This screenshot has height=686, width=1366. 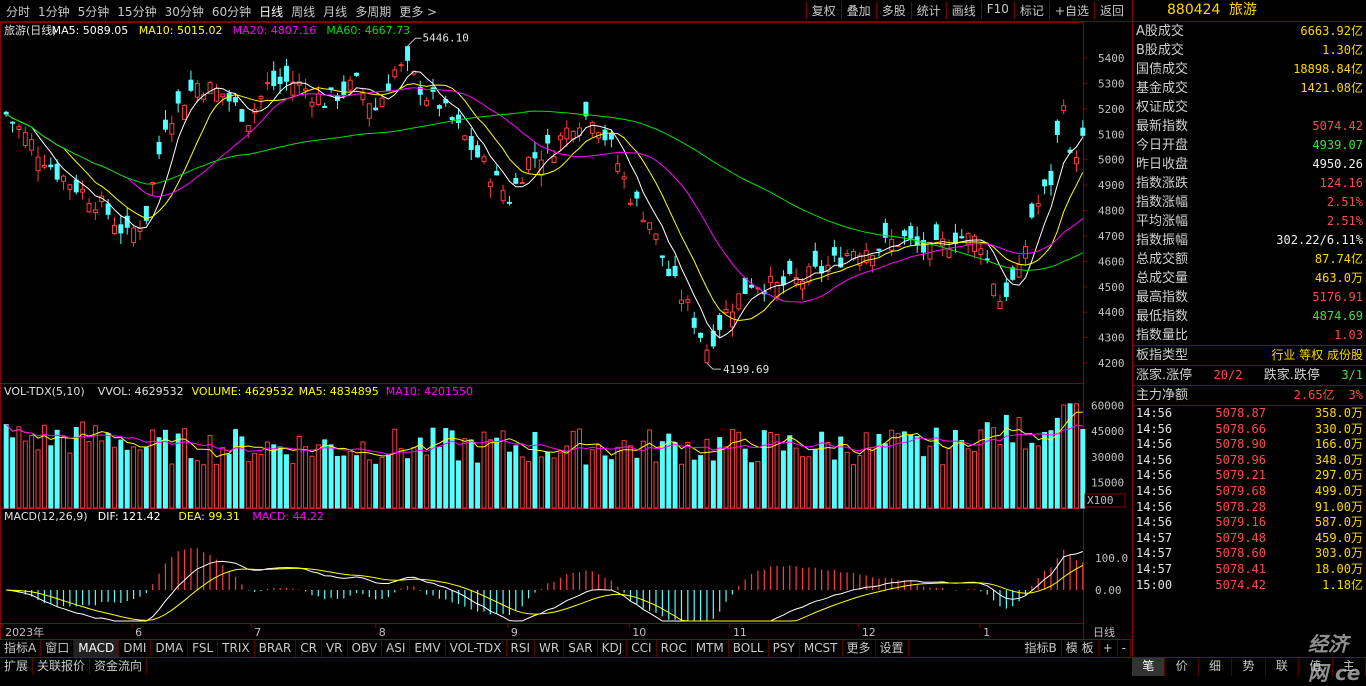 What do you see at coordinates (1108, 648) in the screenshot?
I see `template-tab: +` at bounding box center [1108, 648].